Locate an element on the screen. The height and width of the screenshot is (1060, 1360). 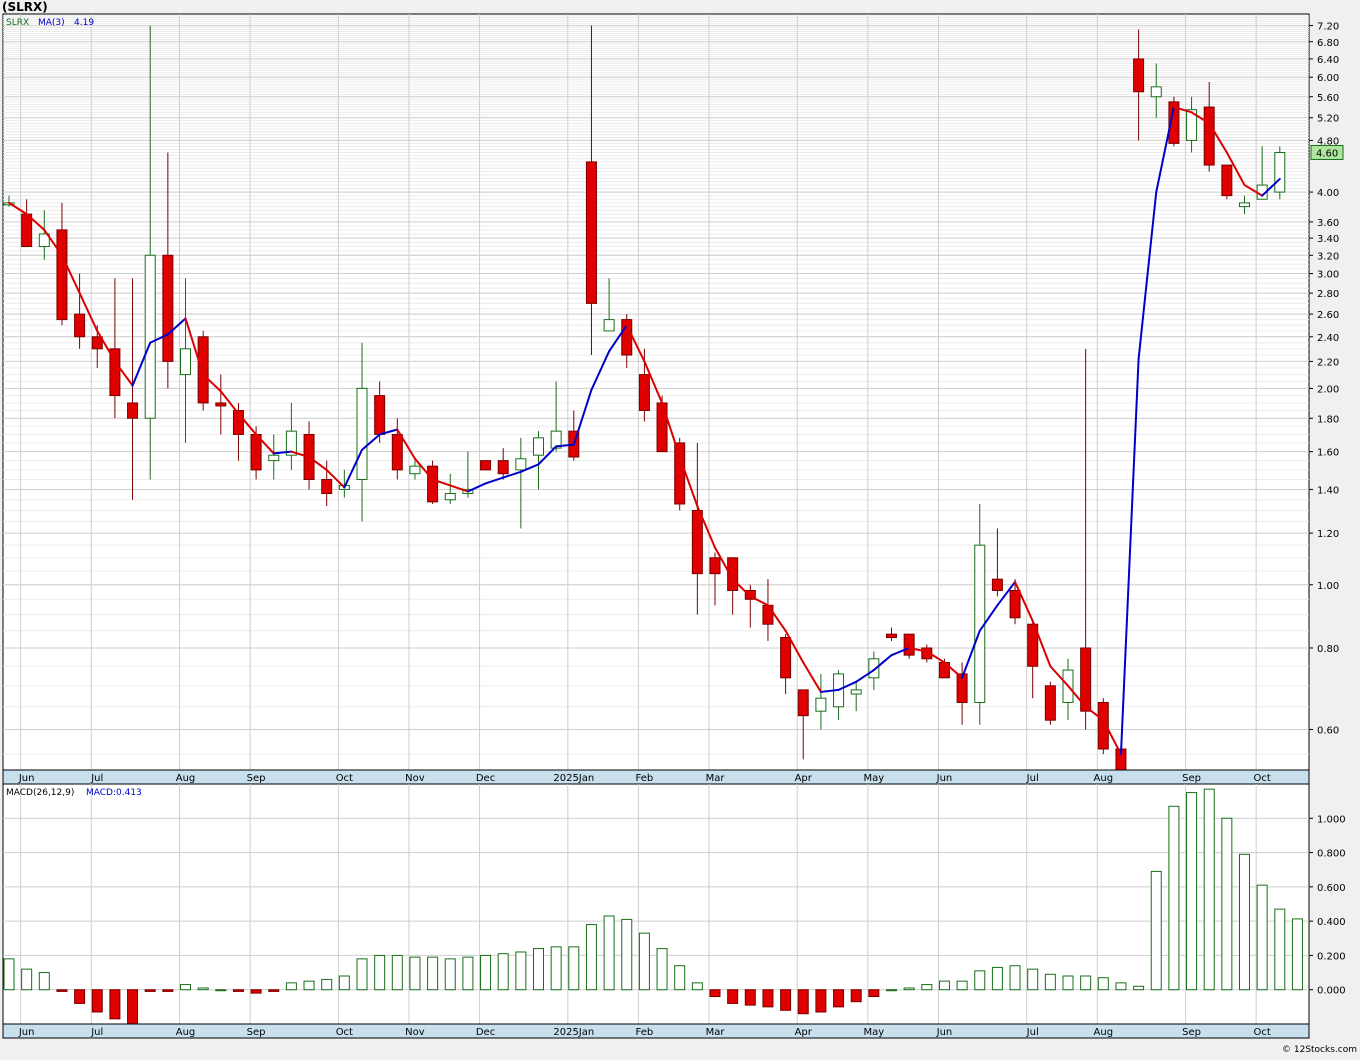
price-date-label: Sep is located at coordinates (256, 778).